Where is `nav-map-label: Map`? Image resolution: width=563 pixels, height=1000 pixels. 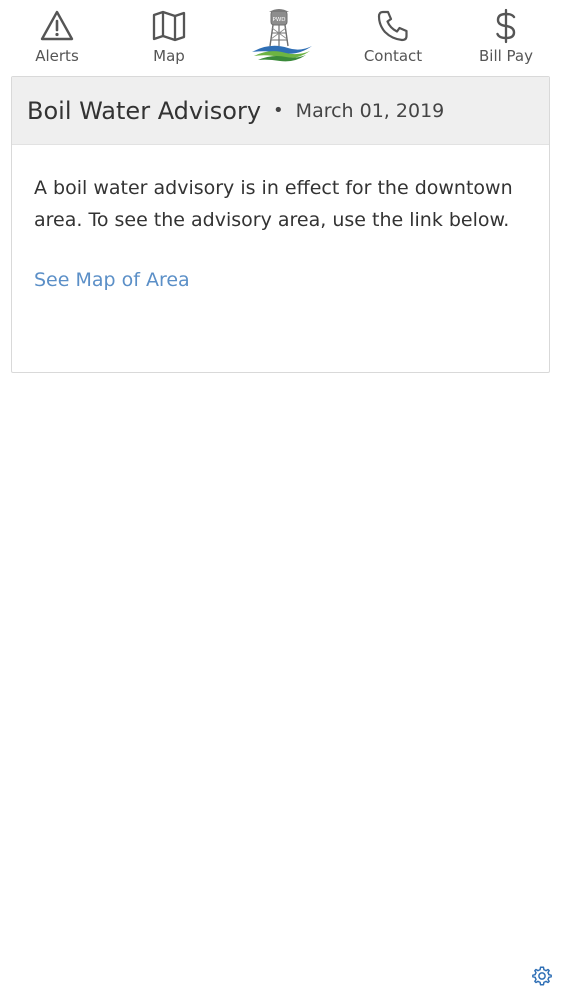
nav-map-label: Map is located at coordinates (169, 56).